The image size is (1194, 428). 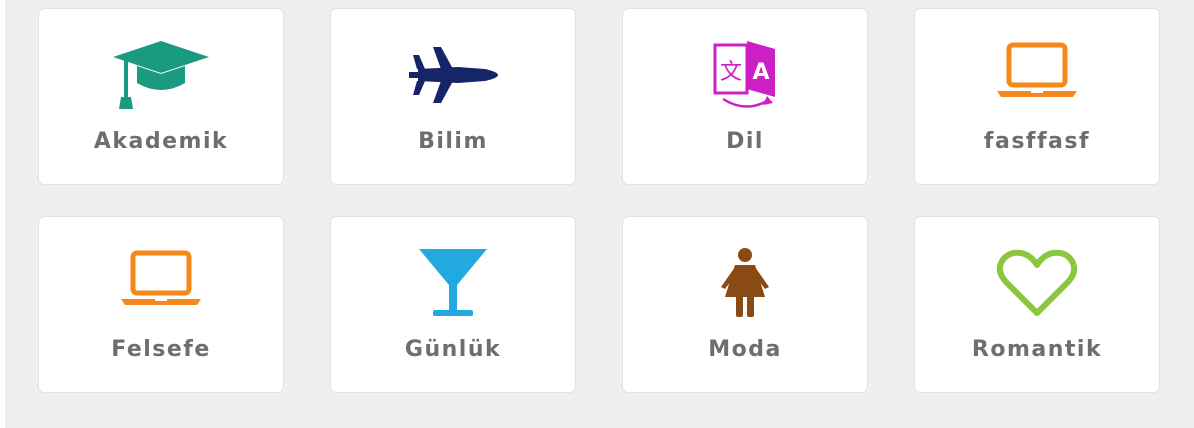 What do you see at coordinates (453, 75) in the screenshot?
I see `fighter-jet-icon` at bounding box center [453, 75].